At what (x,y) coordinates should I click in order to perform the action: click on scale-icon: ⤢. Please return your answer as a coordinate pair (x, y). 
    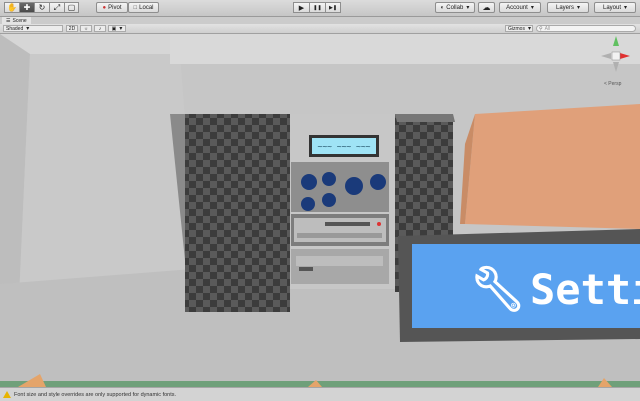
    Looking at the image, I should click on (57, 7).